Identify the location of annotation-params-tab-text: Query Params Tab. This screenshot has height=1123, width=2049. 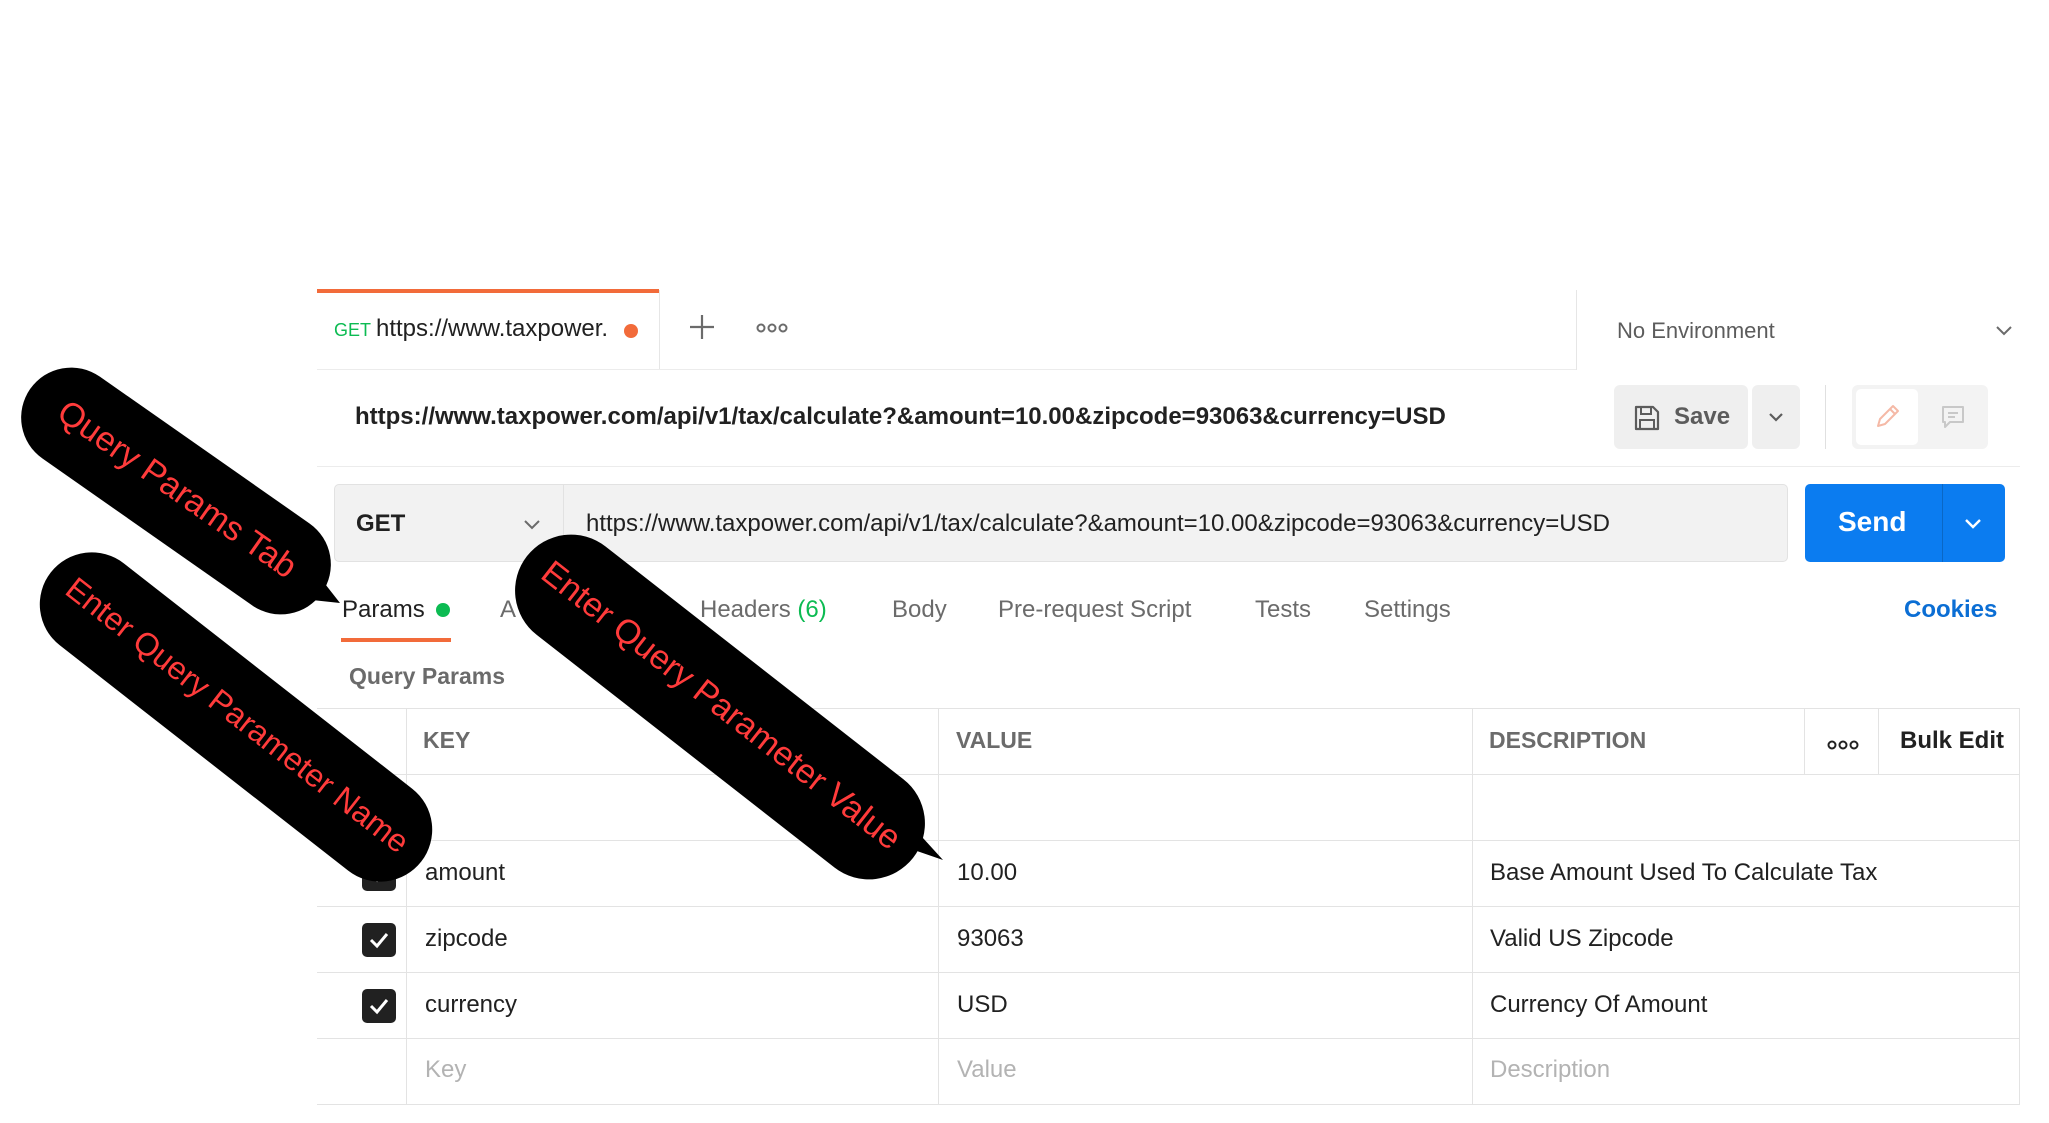
(176, 489).